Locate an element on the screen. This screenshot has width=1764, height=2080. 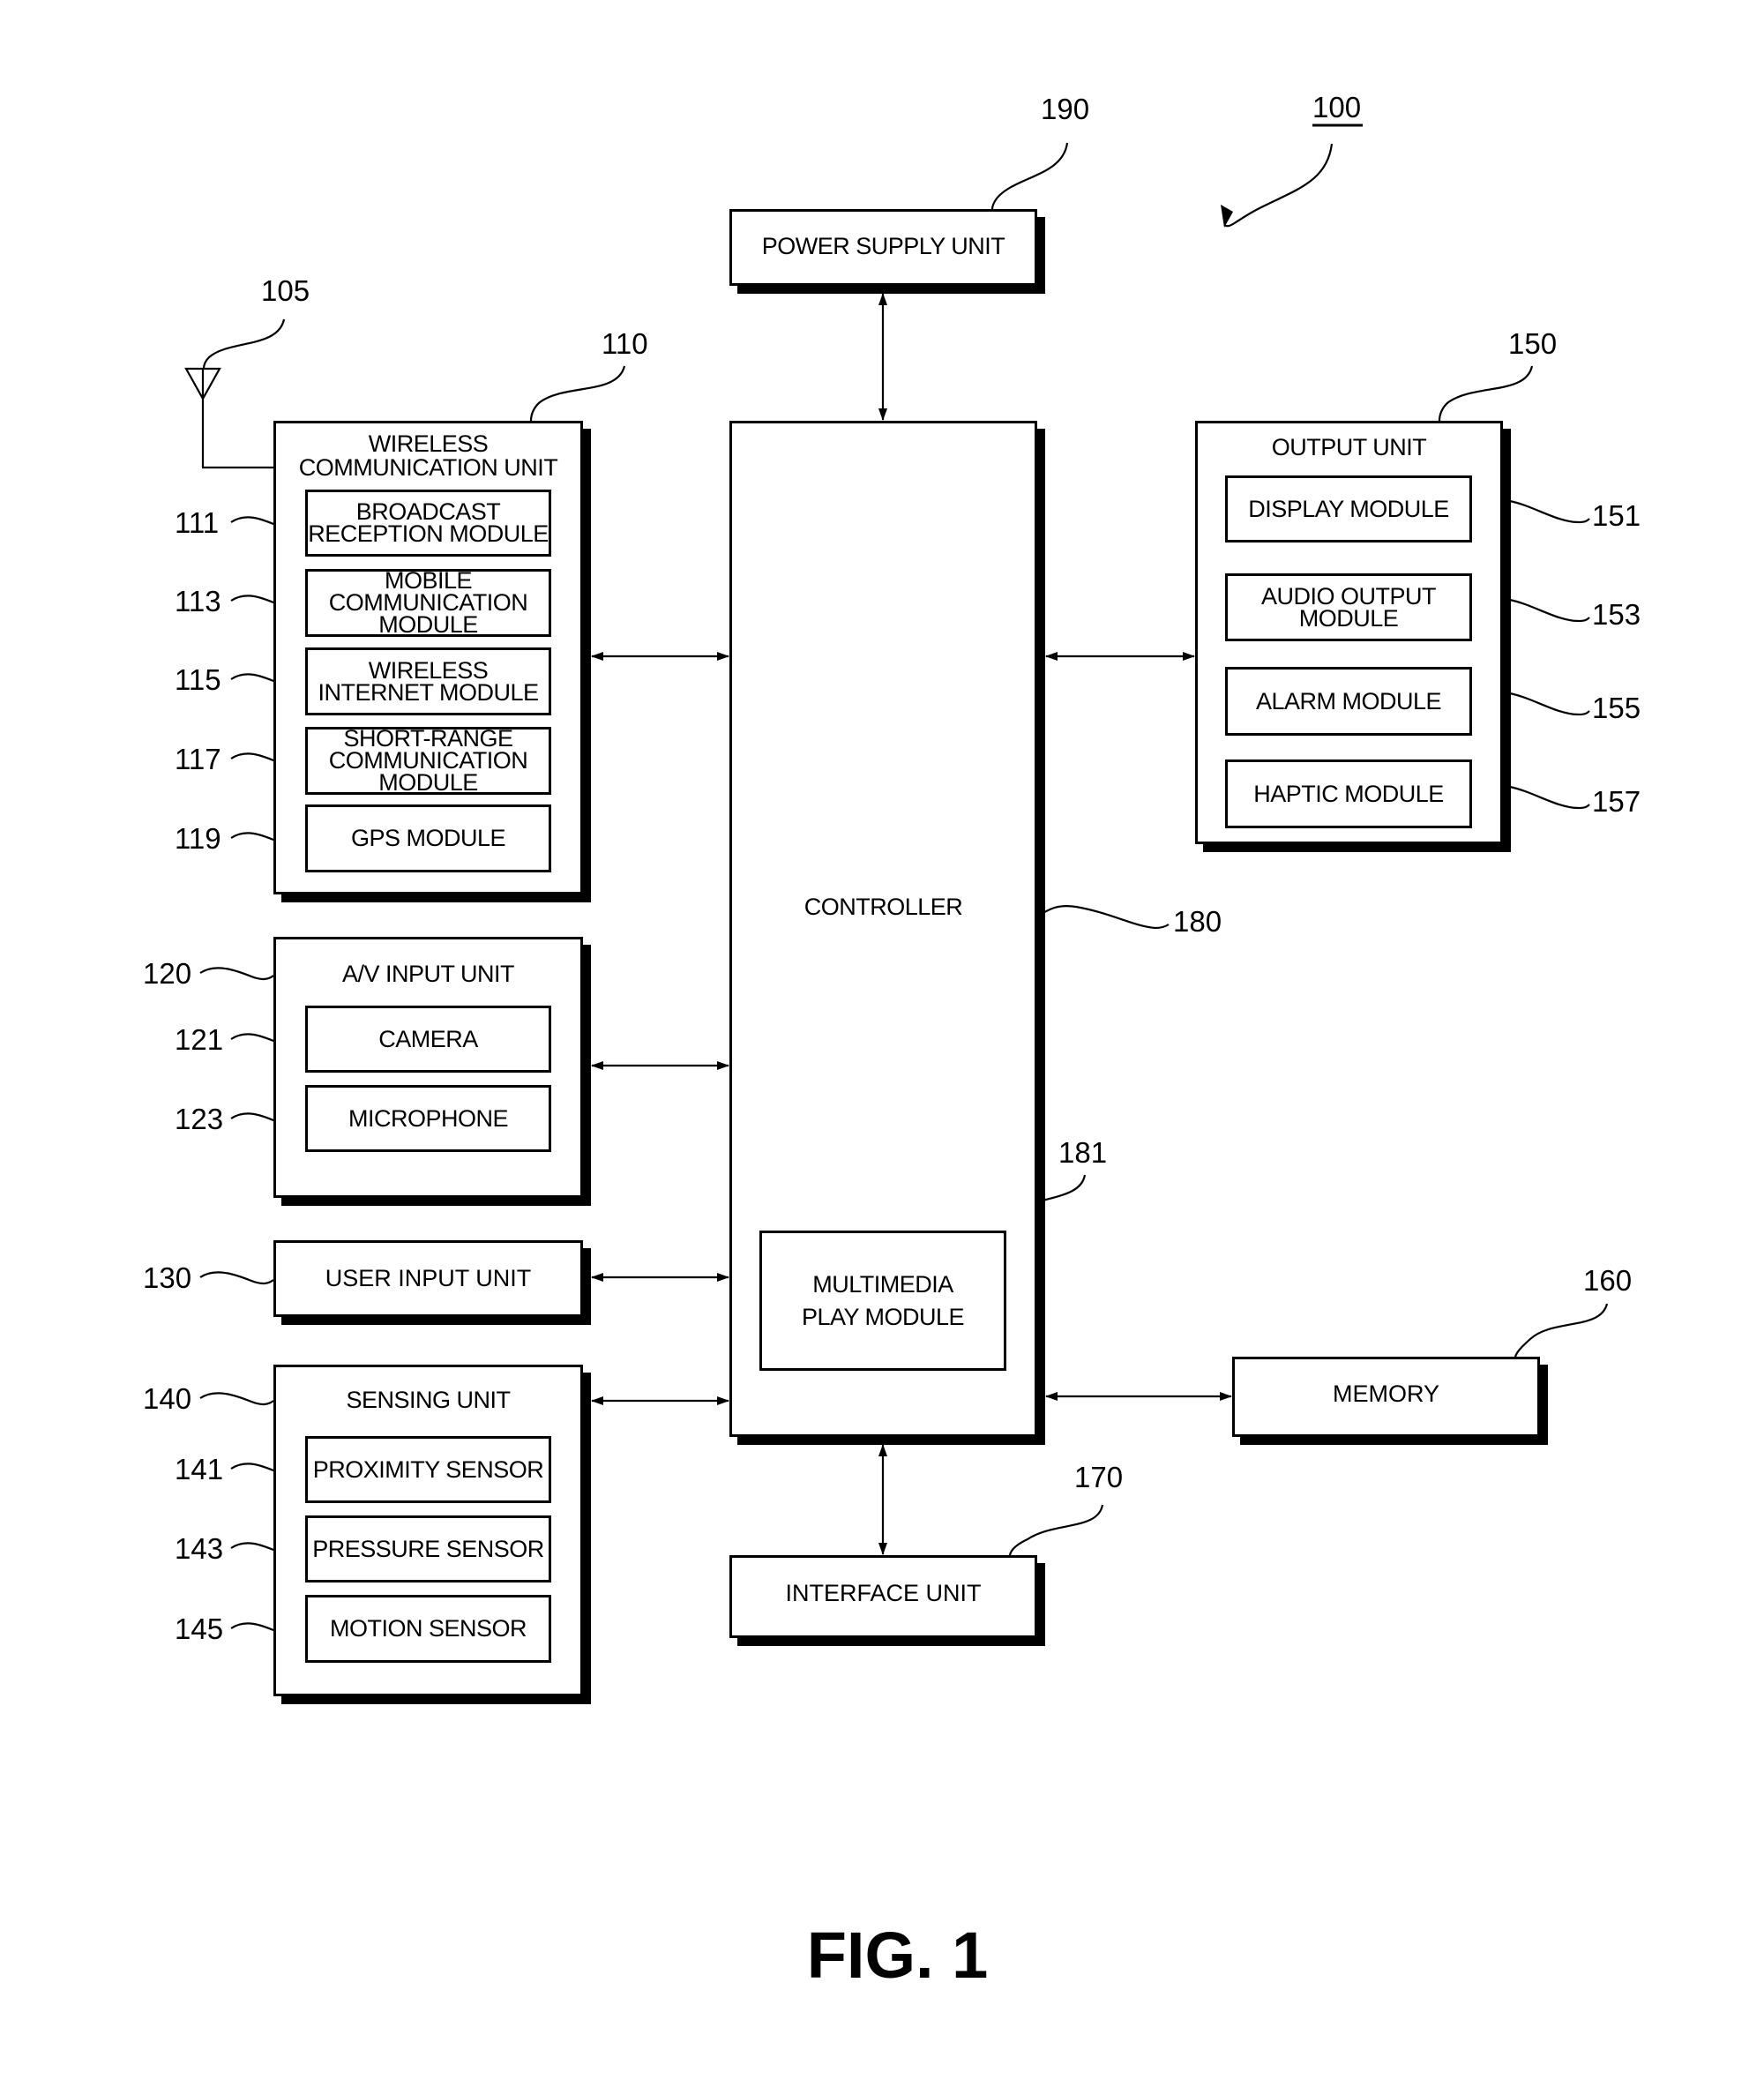
mobile-communication-module: MOBILE COMMUNICATION MODULE is located at coordinates (428, 603).